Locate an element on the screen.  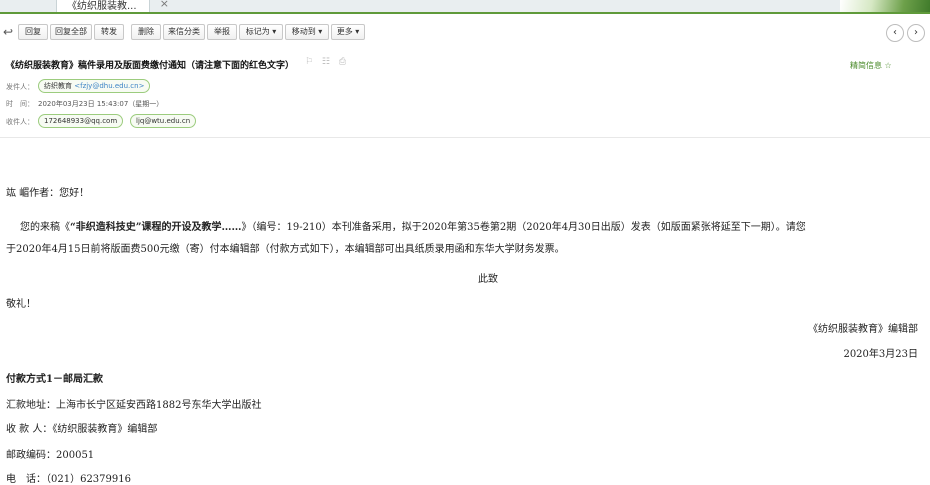
p1-prefix: 您的来稿《 is located at coordinates (45, 227).